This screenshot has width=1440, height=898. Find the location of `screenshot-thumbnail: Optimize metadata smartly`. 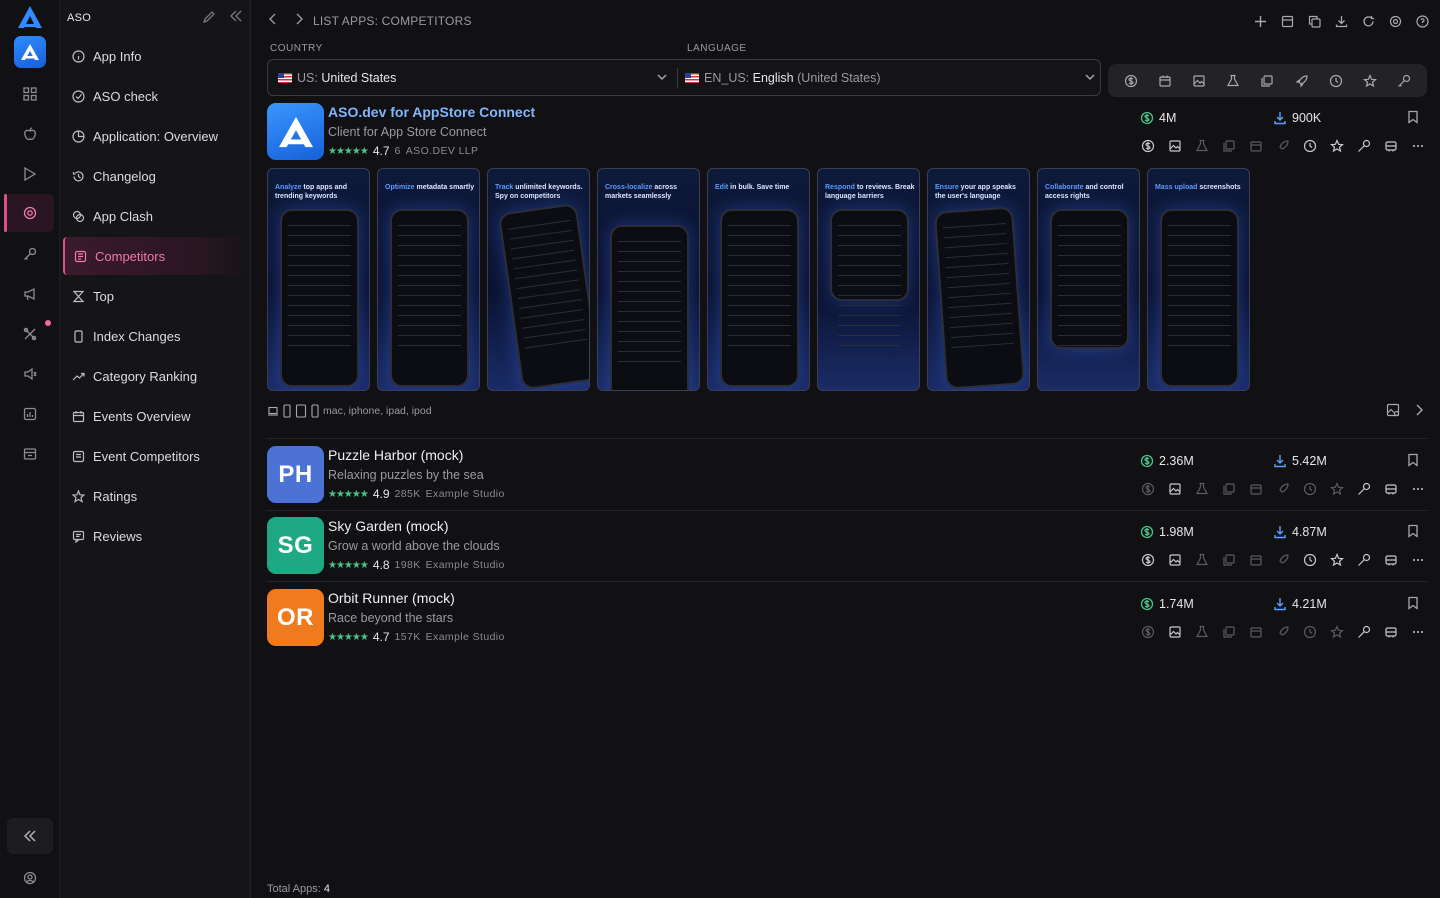

screenshot-thumbnail: Optimize metadata smartly is located at coordinates (428, 279).